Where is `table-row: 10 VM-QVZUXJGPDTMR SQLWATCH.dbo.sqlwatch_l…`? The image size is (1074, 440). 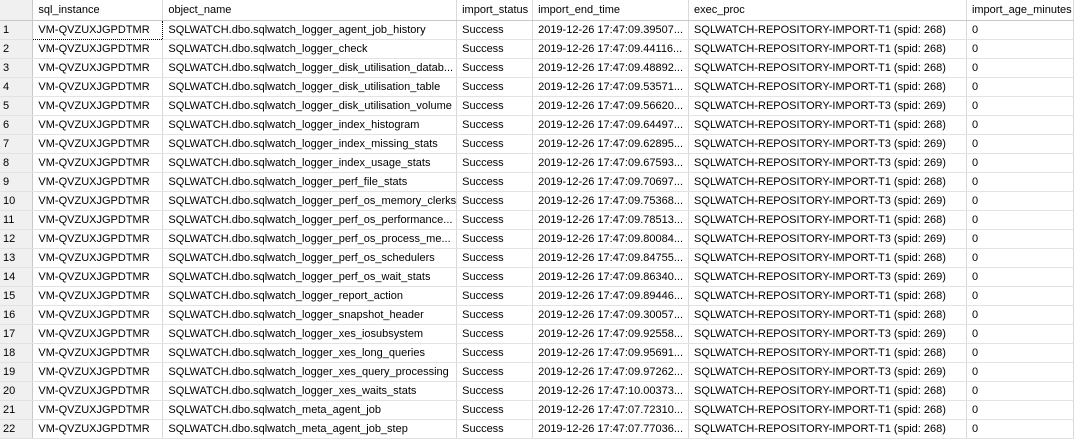 table-row: 10 VM-QVZUXJGPDTMR SQLWATCH.dbo.sqlwatch_l… is located at coordinates (537, 201).